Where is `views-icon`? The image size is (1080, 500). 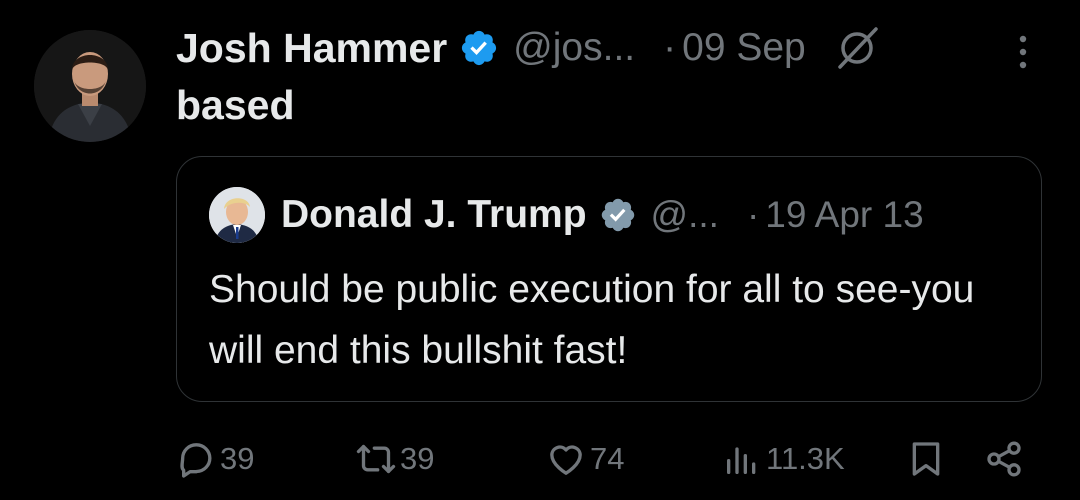 views-icon is located at coordinates (741, 460).